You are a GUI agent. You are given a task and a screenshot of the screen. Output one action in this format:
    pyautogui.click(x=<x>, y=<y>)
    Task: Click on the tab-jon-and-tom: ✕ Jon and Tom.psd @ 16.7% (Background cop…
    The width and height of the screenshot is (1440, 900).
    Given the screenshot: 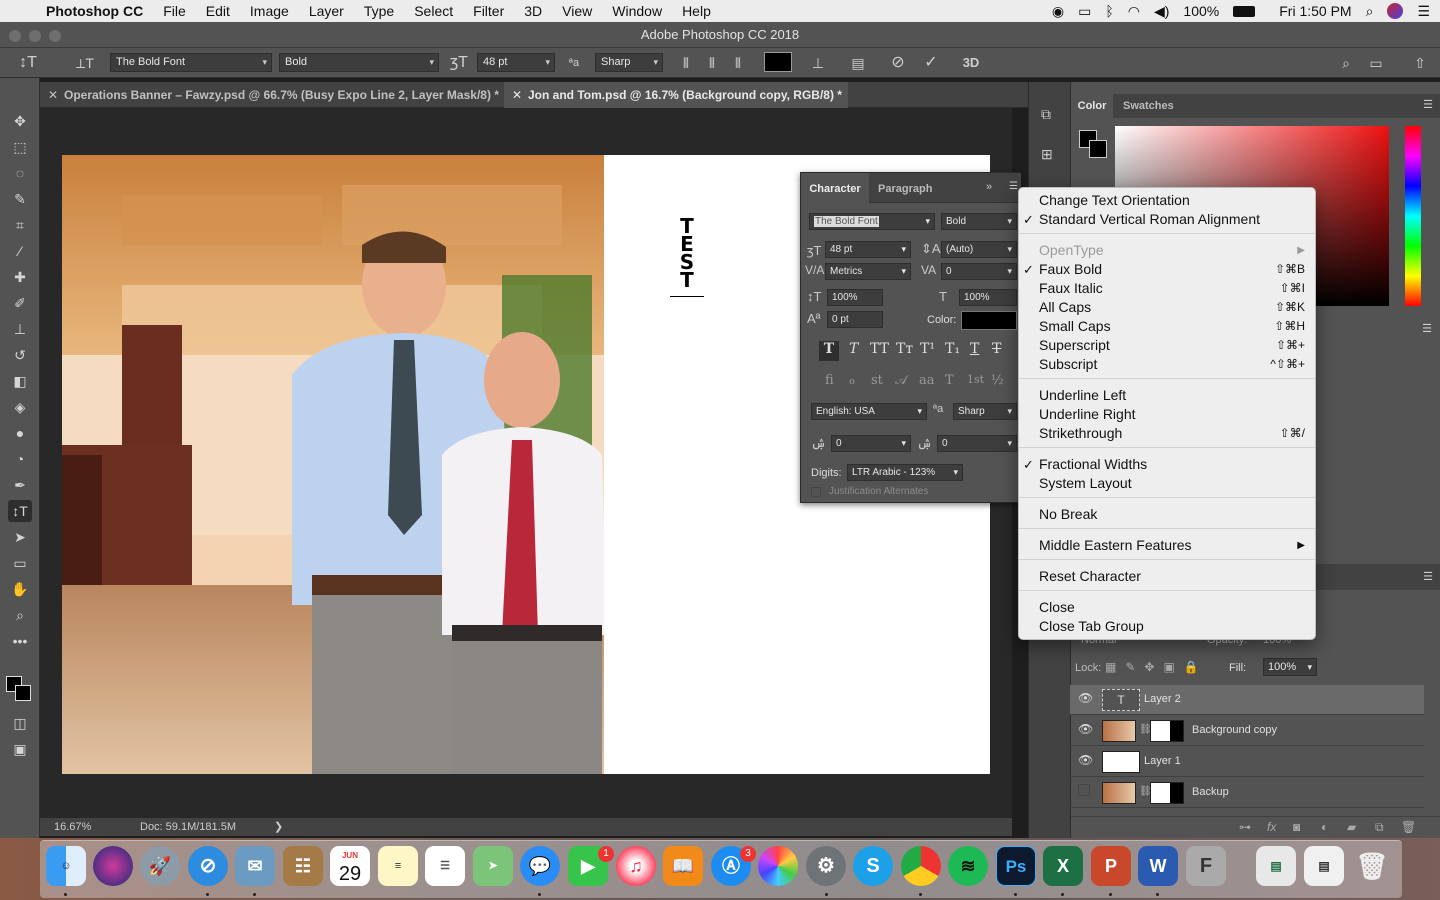 What is the action you would take?
    pyautogui.click(x=676, y=95)
    